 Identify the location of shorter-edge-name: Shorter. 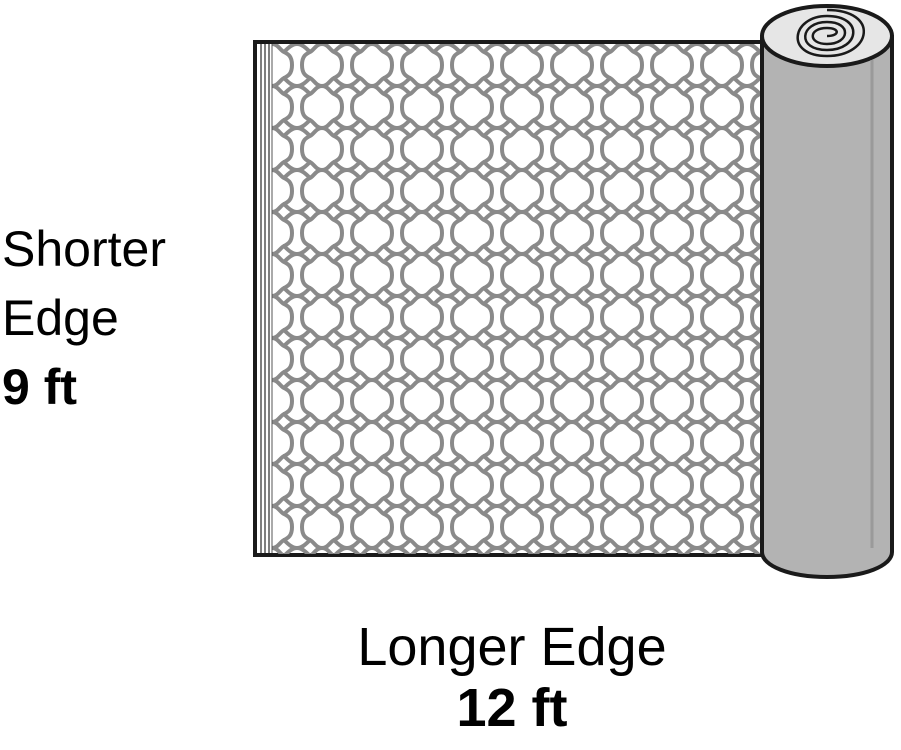
(84, 249).